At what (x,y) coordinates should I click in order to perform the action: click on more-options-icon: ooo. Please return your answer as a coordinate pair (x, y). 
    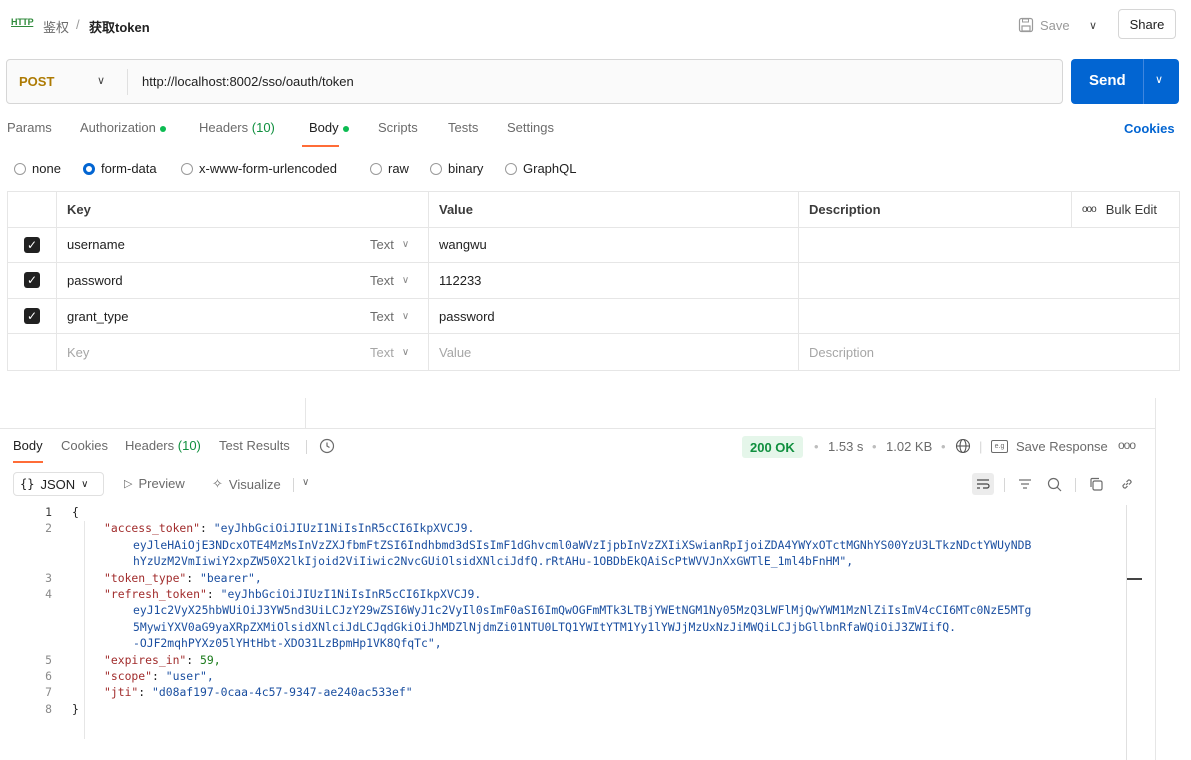
    Looking at the image, I should click on (1127, 445).